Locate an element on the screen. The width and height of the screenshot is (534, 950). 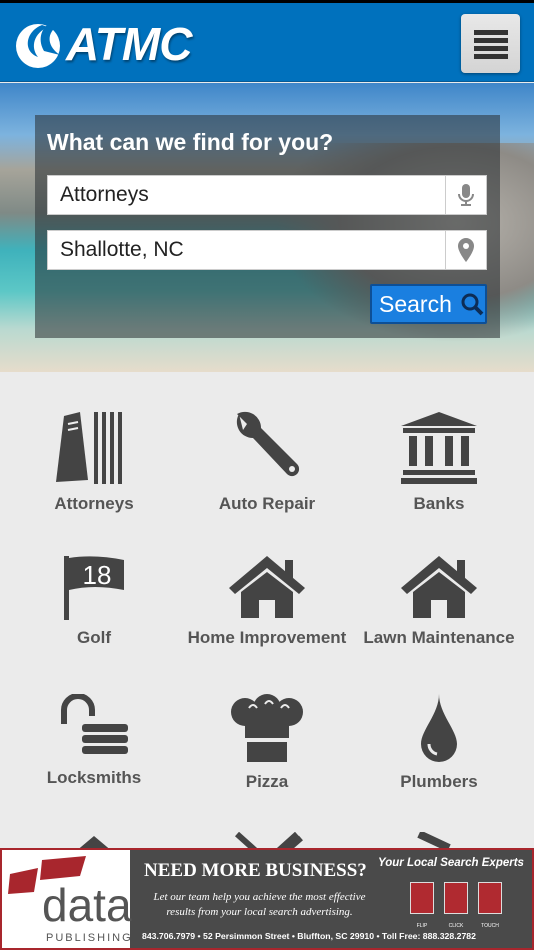
microphone-icon is located at coordinates (465, 195).